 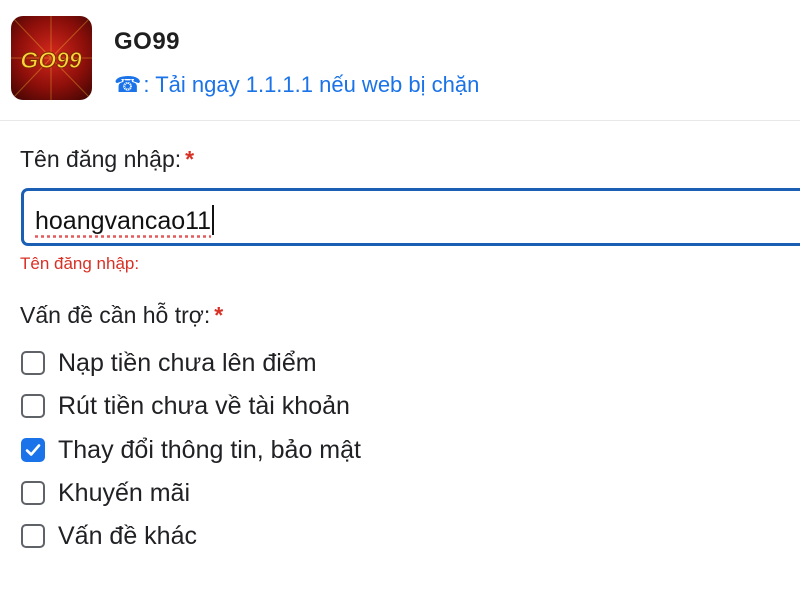 What do you see at coordinates (187, 363) in the screenshot?
I see `option-label: Nạp tiền chưa lên điểm` at bounding box center [187, 363].